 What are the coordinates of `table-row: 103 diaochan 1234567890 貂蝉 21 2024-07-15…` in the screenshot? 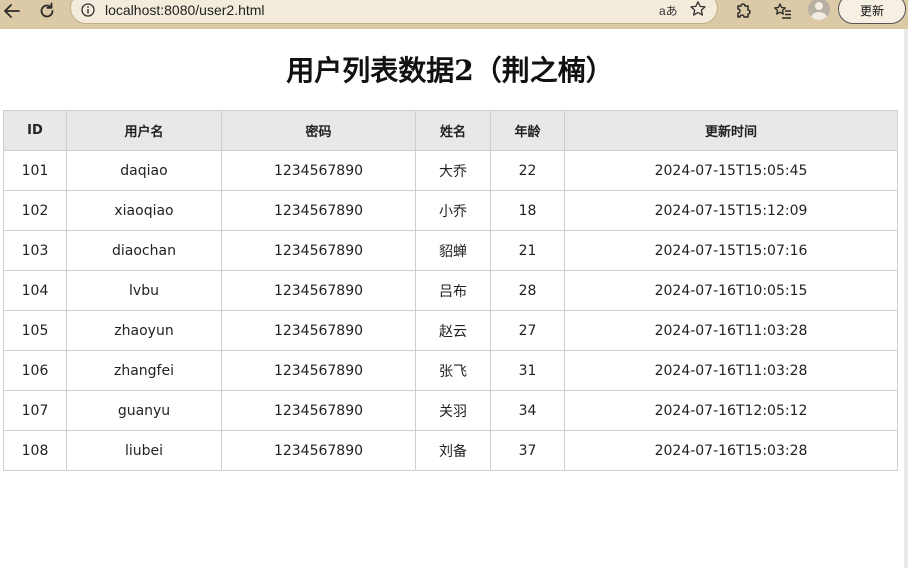 It's located at (450, 250).